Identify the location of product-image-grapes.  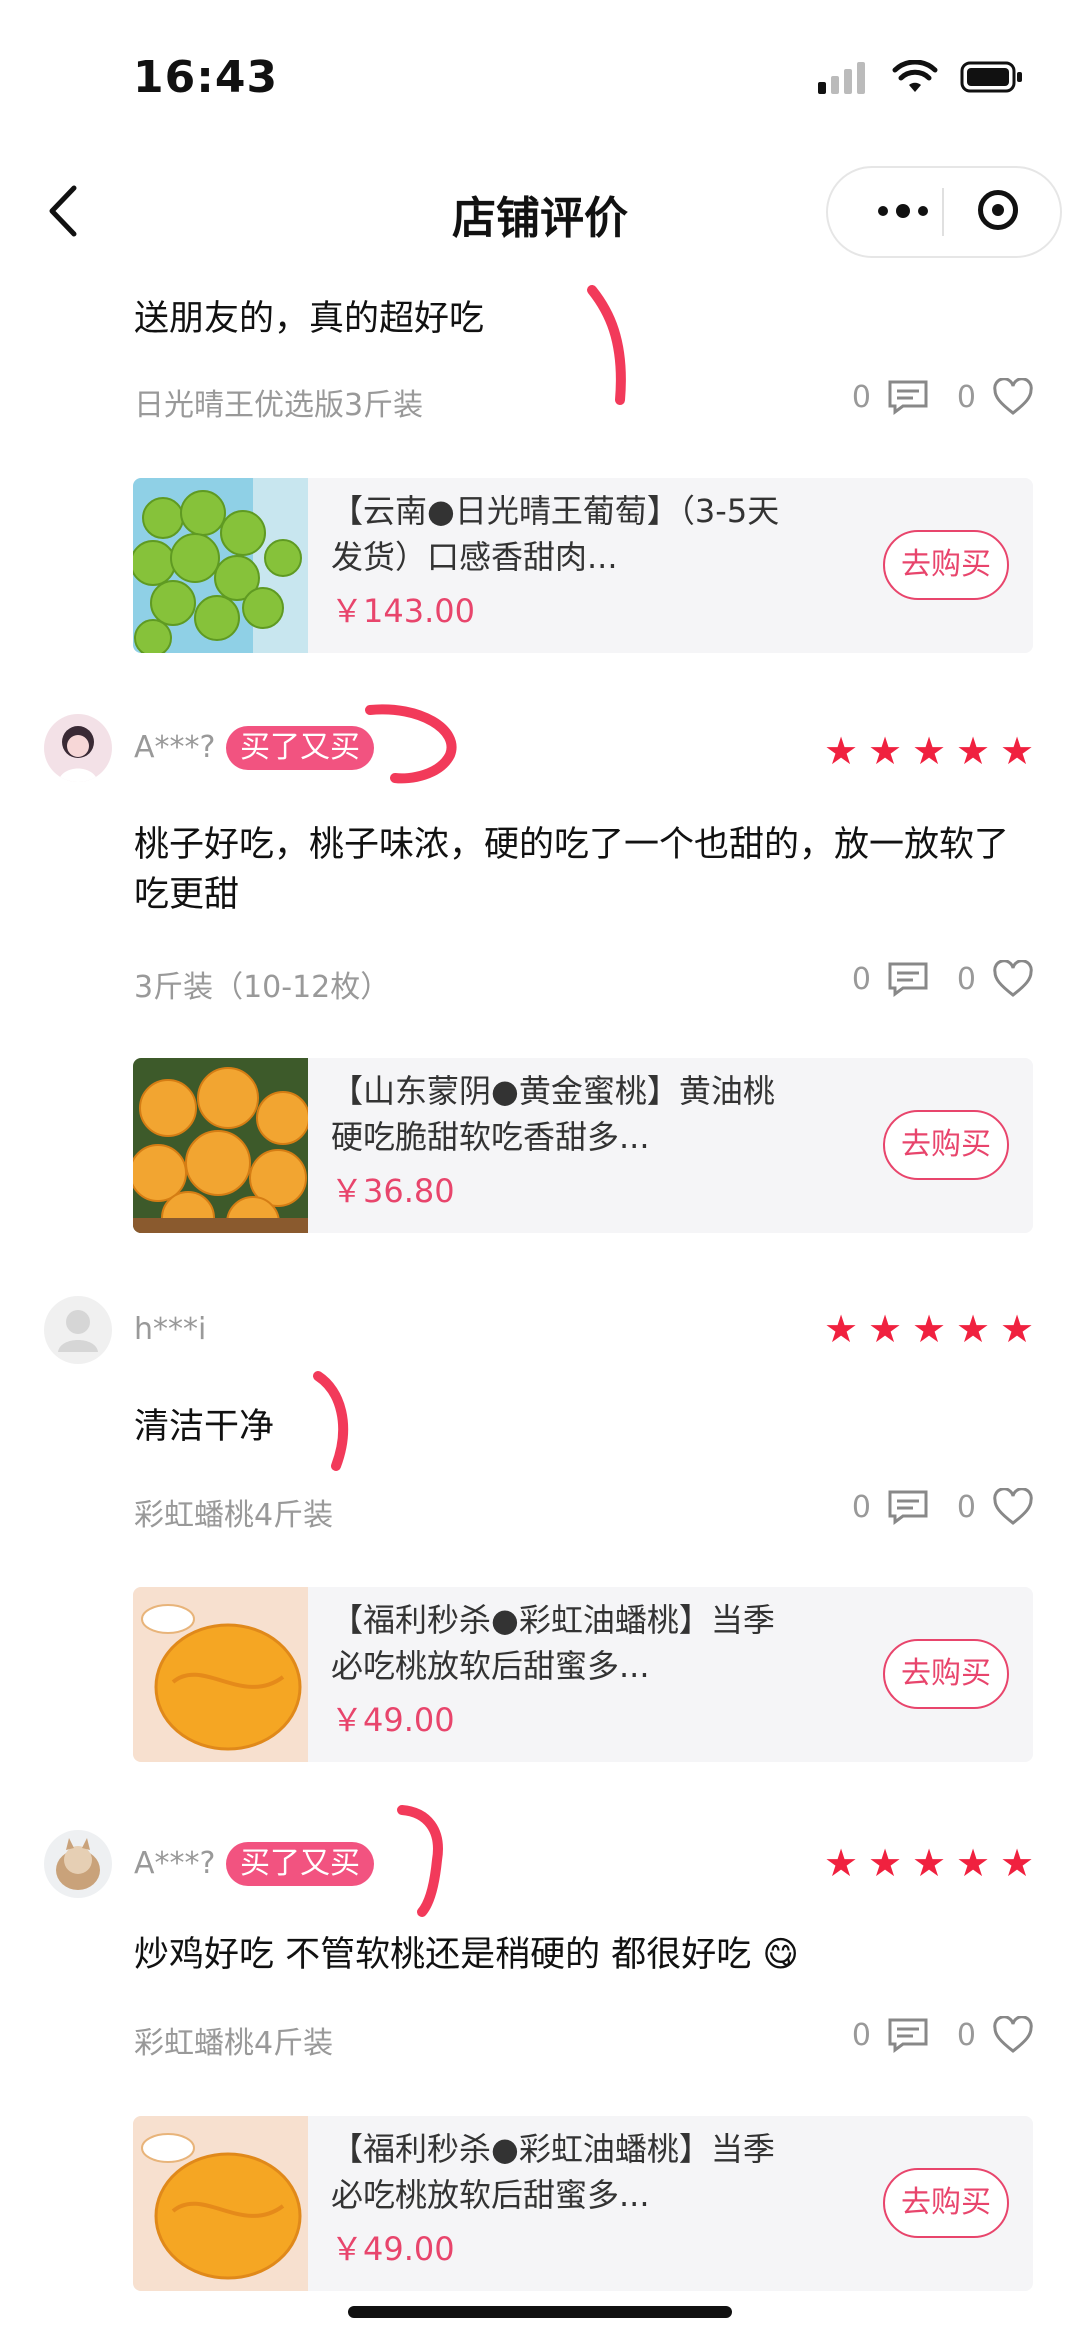
(220, 565).